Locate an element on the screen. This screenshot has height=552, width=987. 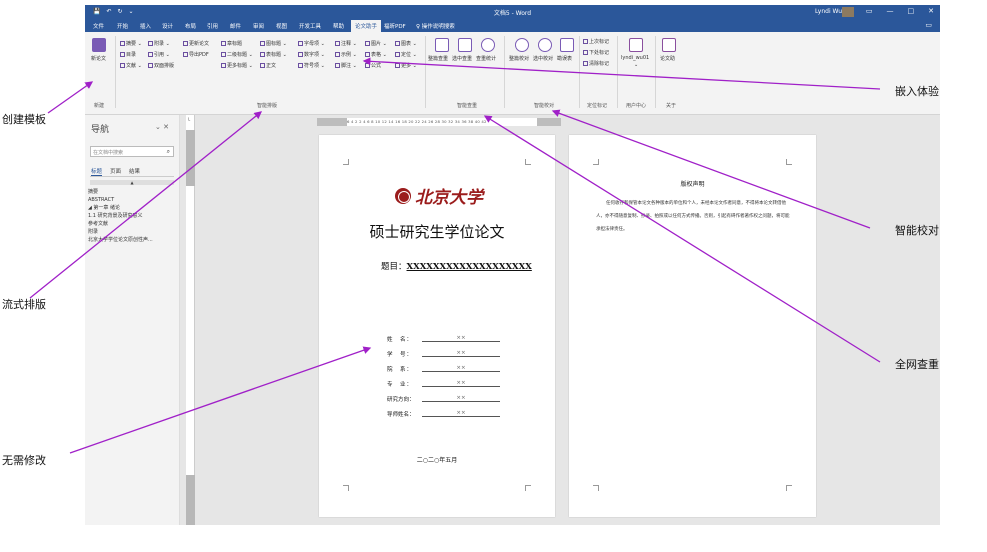
tab-paper-assistant: 论文助手 is located at coordinates (366, 26).